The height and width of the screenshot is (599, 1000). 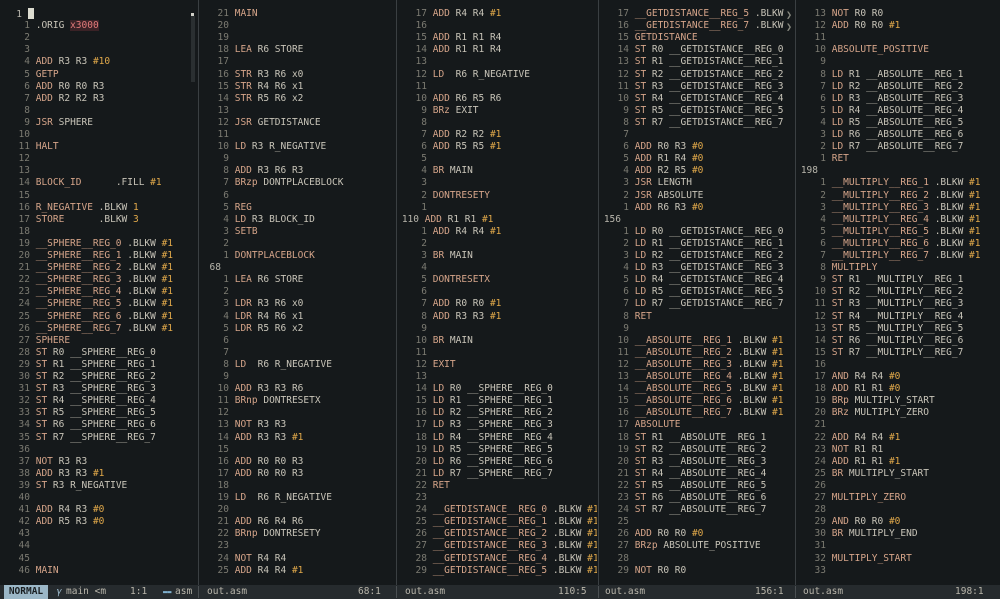 I want to click on code-line: 3 __MULTIPLY__REG_3 .BLKW #1, so click(x=898, y=208).